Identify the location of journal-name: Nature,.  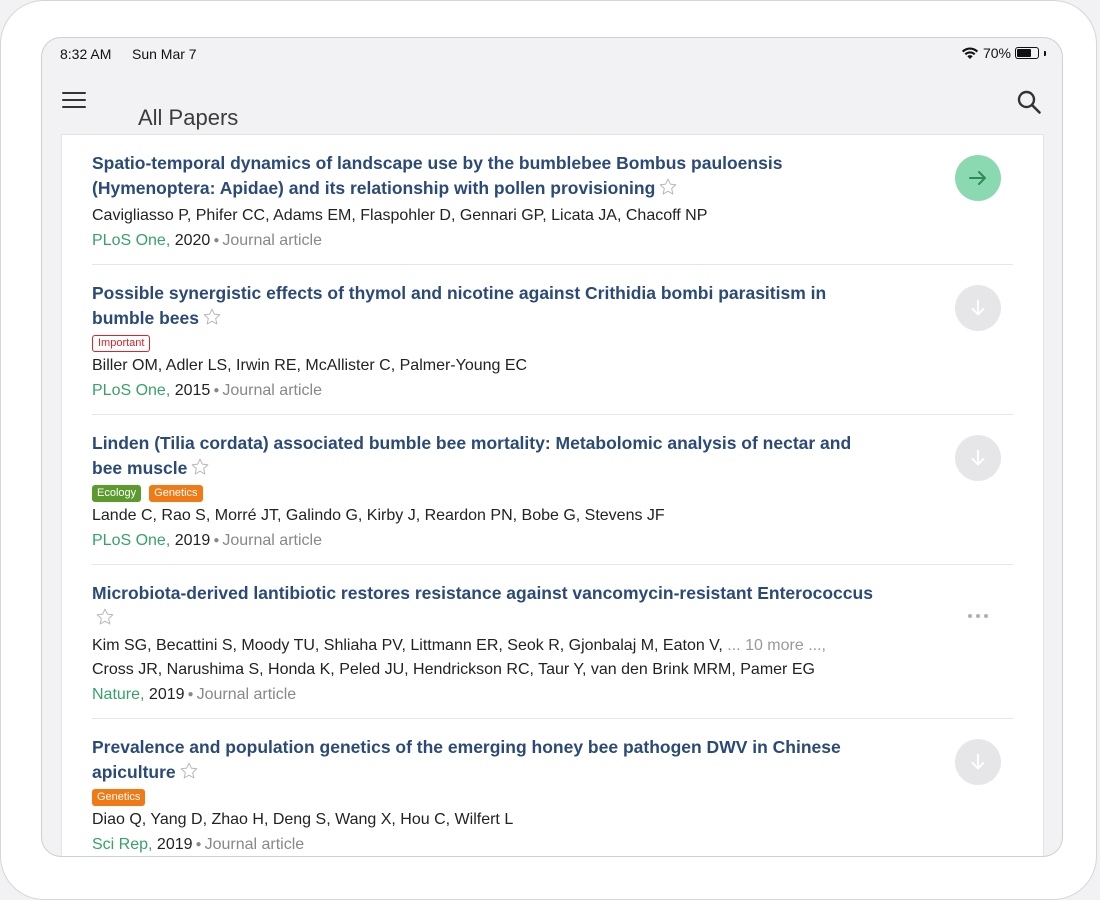
(118, 694).